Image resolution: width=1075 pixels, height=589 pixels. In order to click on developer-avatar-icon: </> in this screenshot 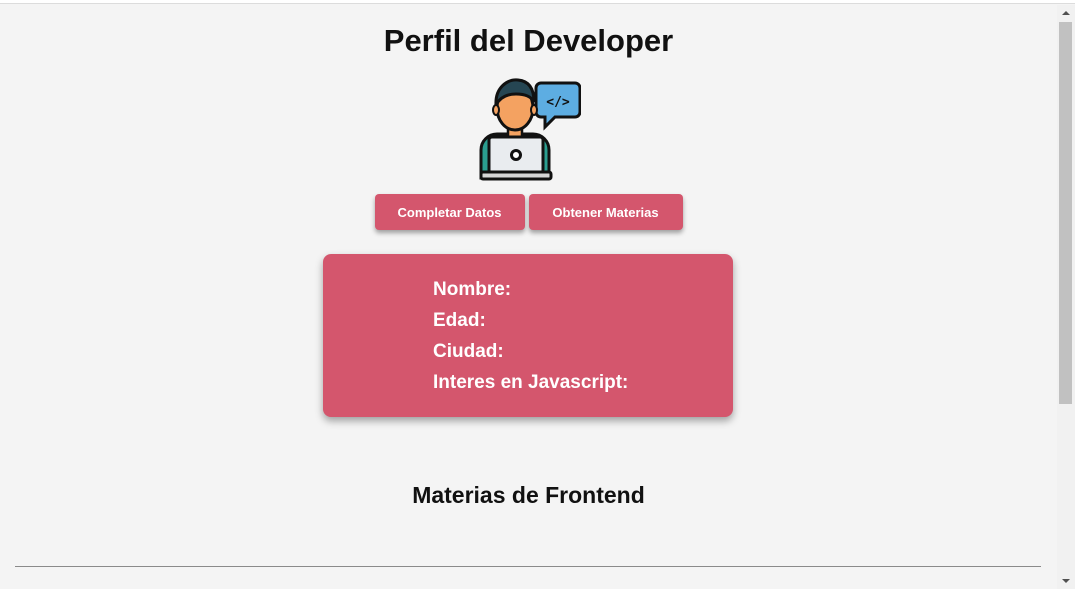, I will do `click(530, 129)`.